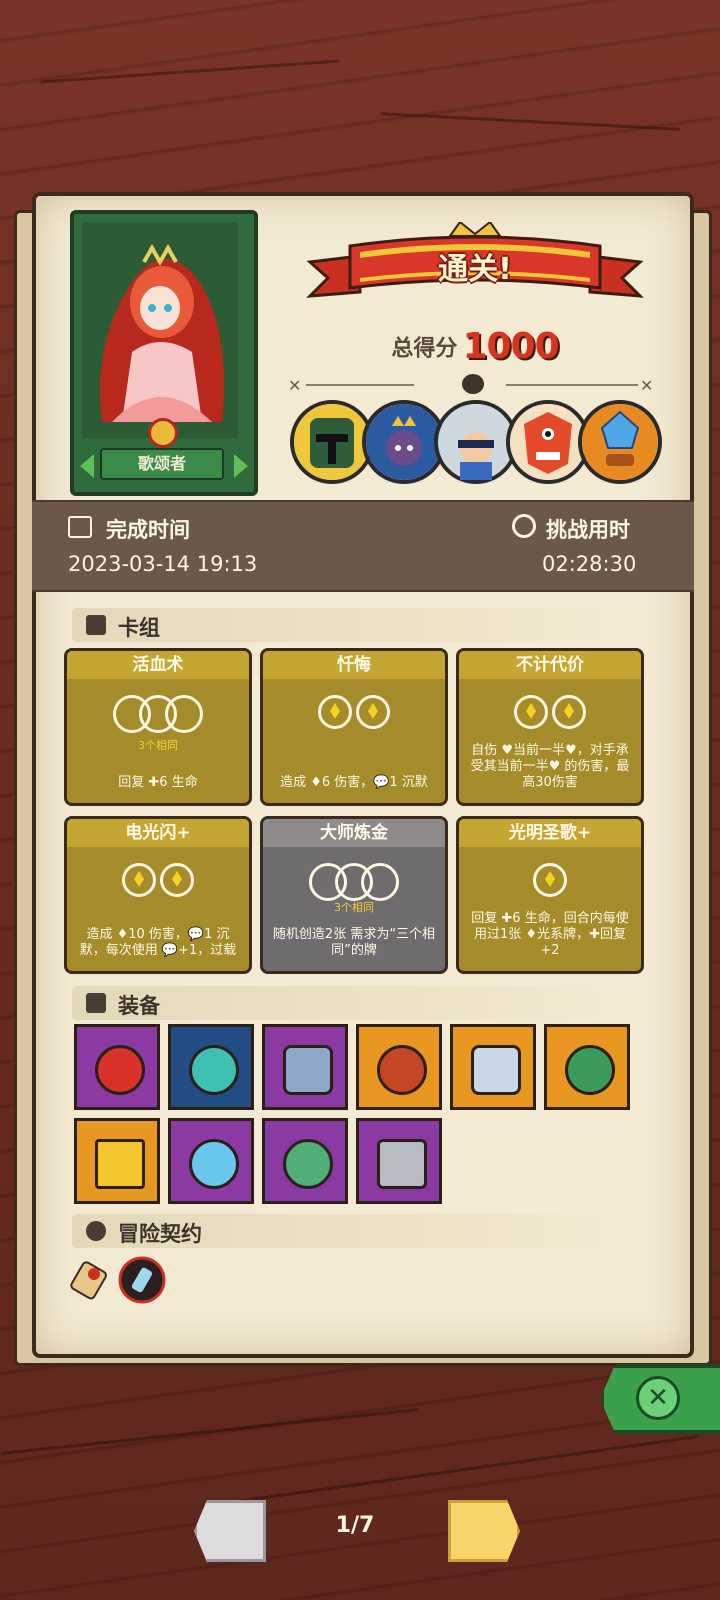 This screenshot has height=1600, width=720. Describe the element at coordinates (588, 530) in the screenshot. I see `duration-label: 挑战用时` at that location.